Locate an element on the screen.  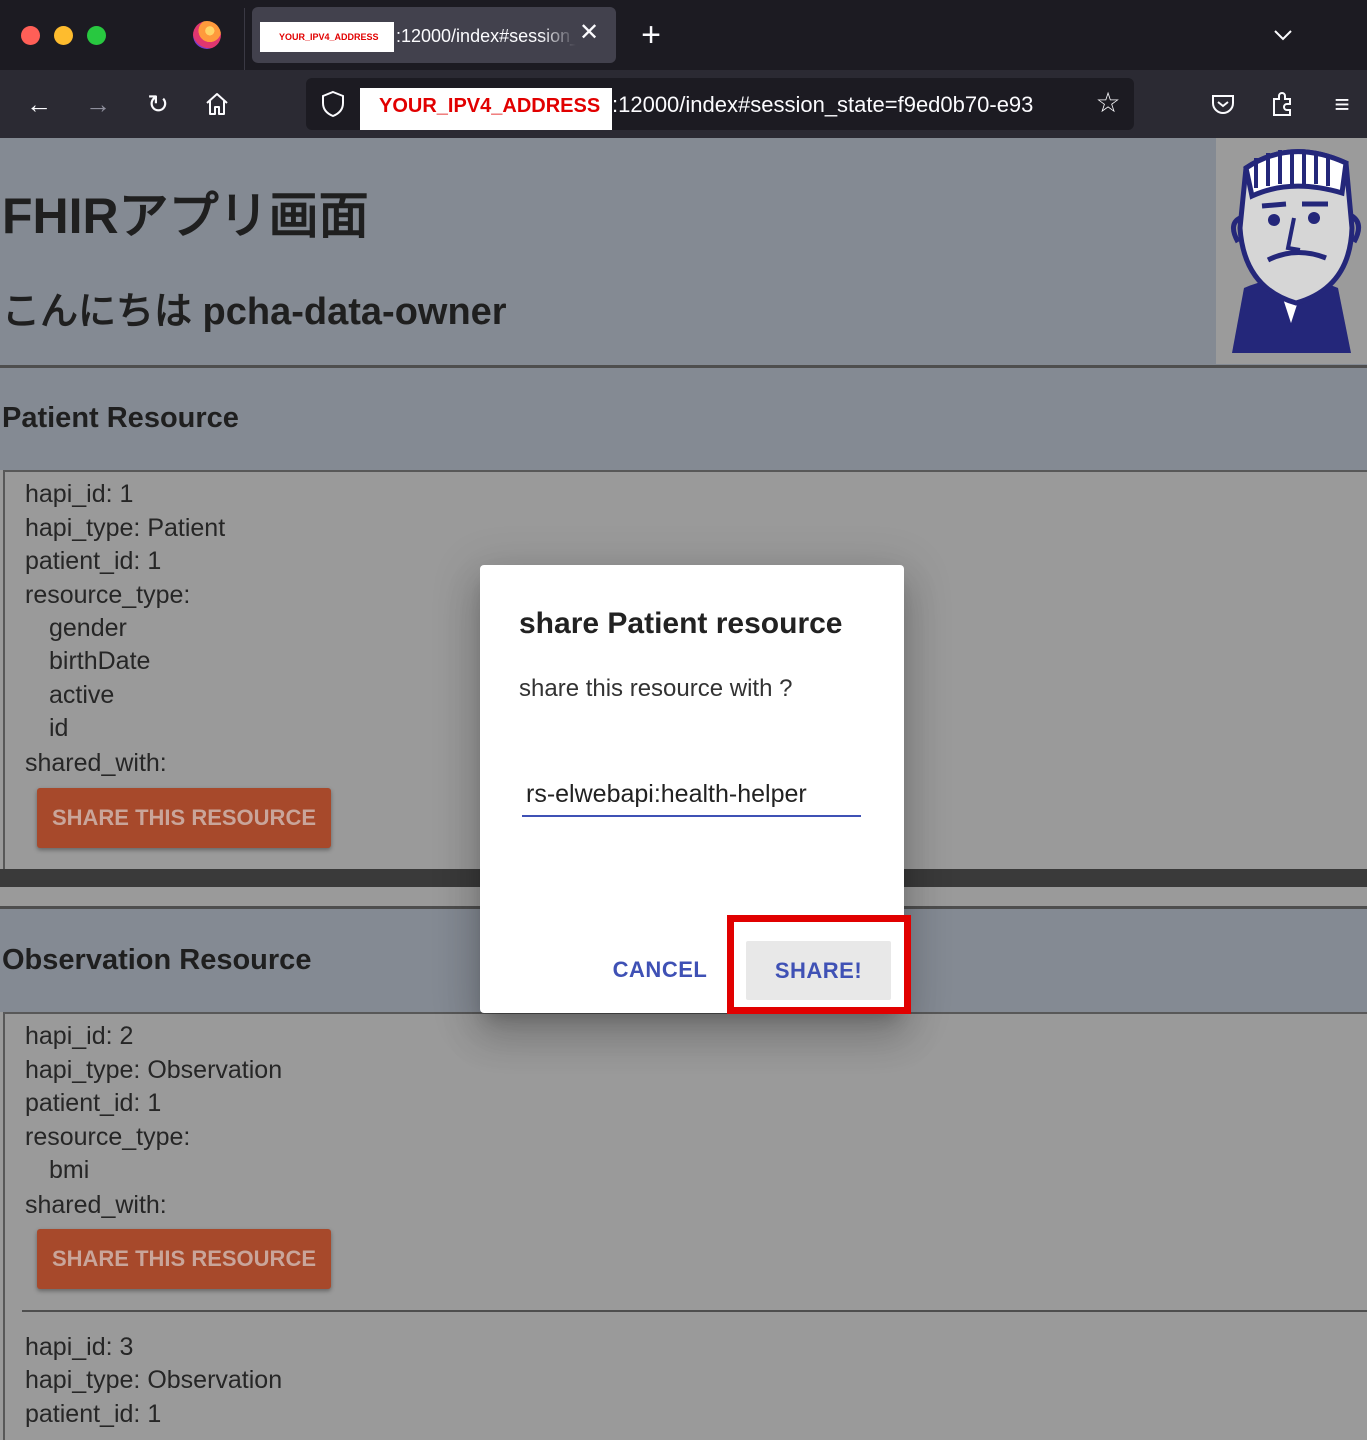
shield-icon is located at coordinates (333, 104).